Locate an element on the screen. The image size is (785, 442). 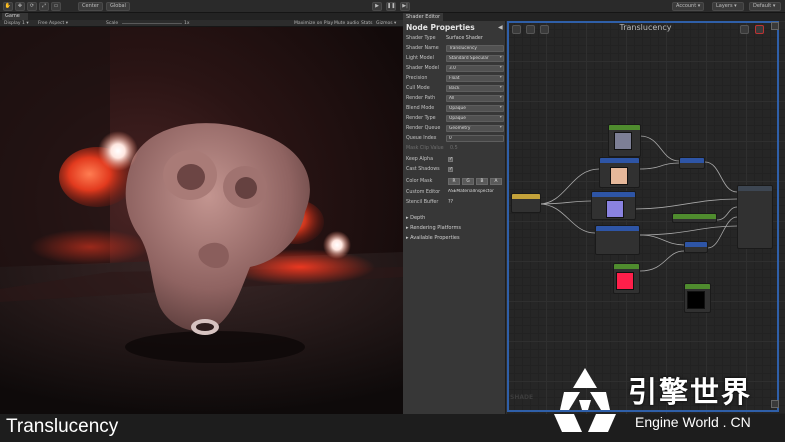
node-albedo-color is located at coordinates (619, 172).